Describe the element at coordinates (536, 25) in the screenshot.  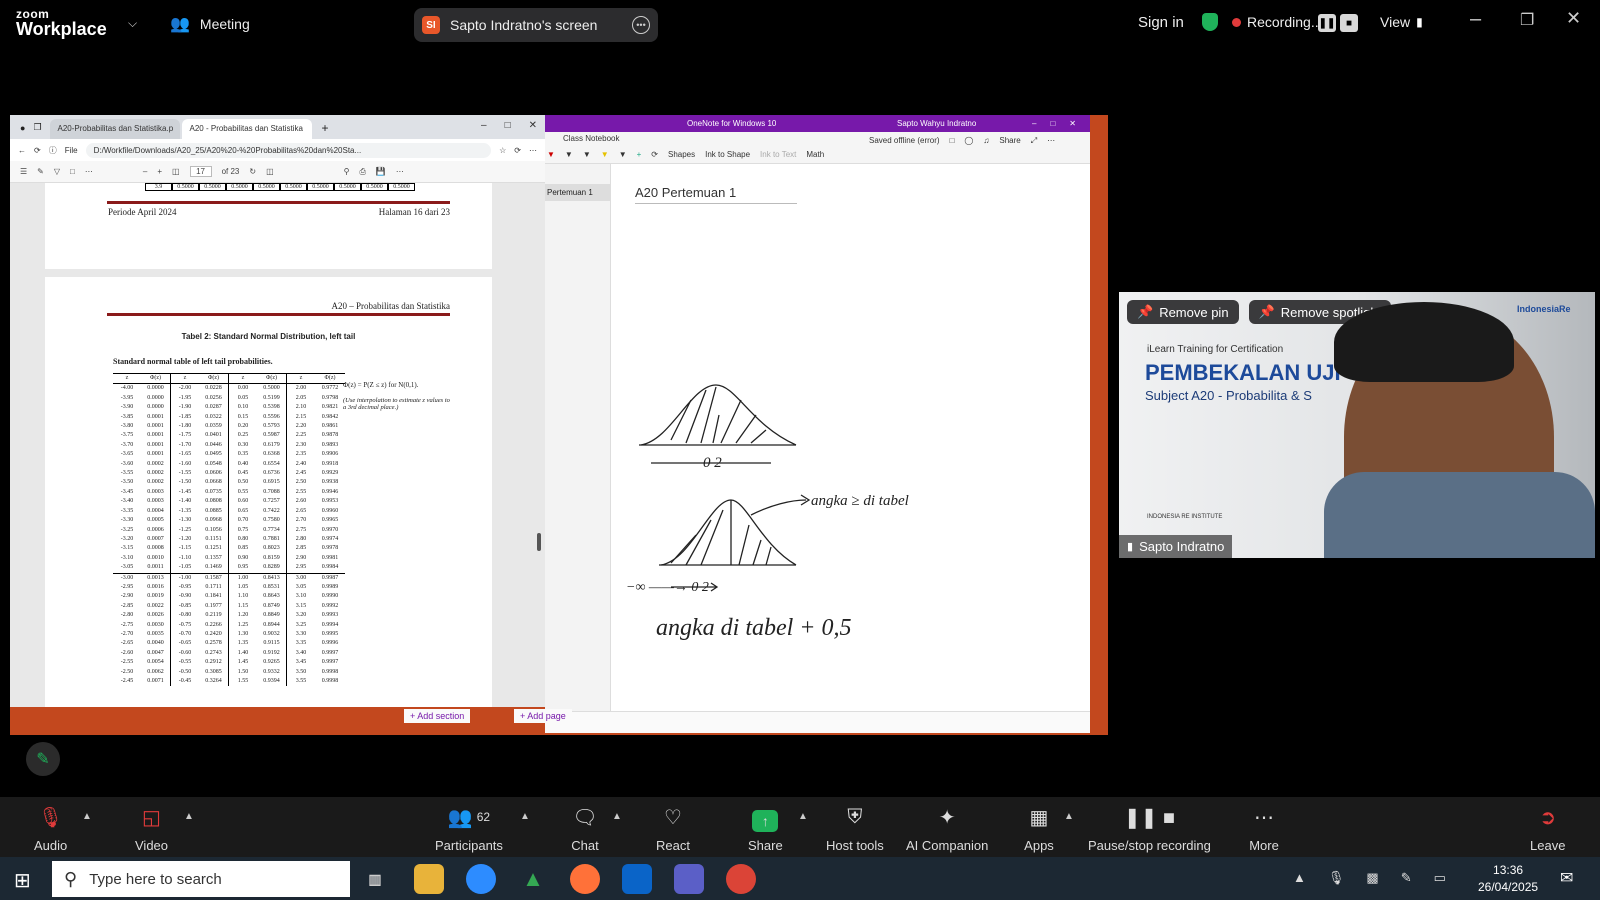
I see `screen-share-indicator: SI Sapto Indratno's screen •••` at that location.